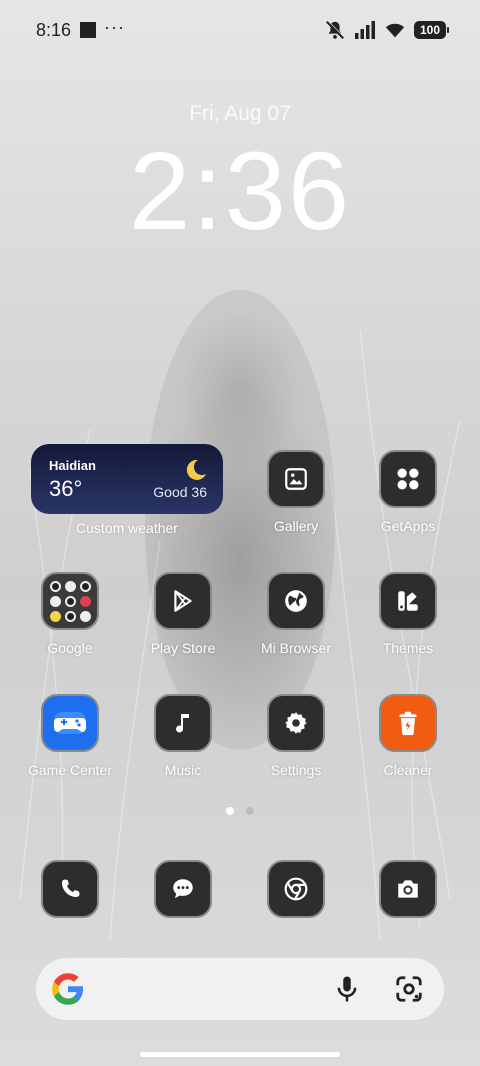 This screenshot has height=1066, width=480. I want to click on weather-temperature: 36°, so click(66, 488).